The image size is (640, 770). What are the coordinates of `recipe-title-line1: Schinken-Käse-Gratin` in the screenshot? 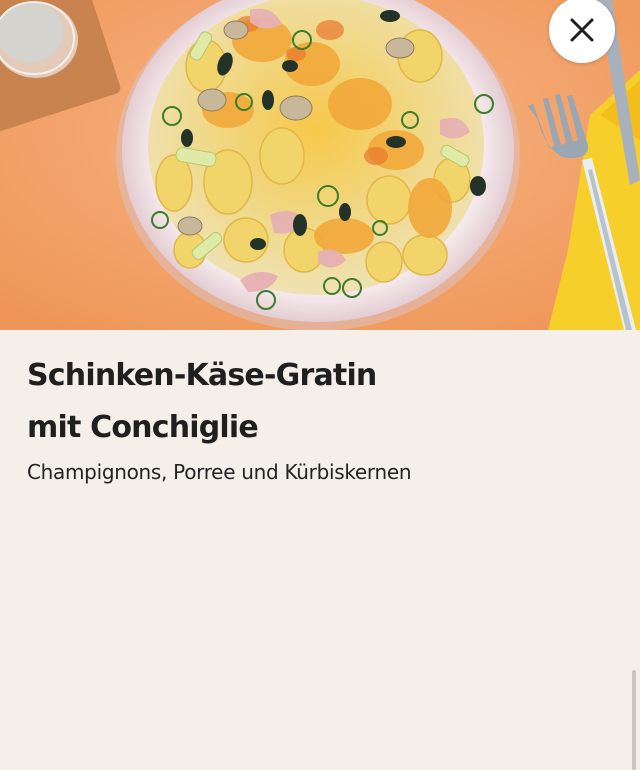 It's located at (202, 375).